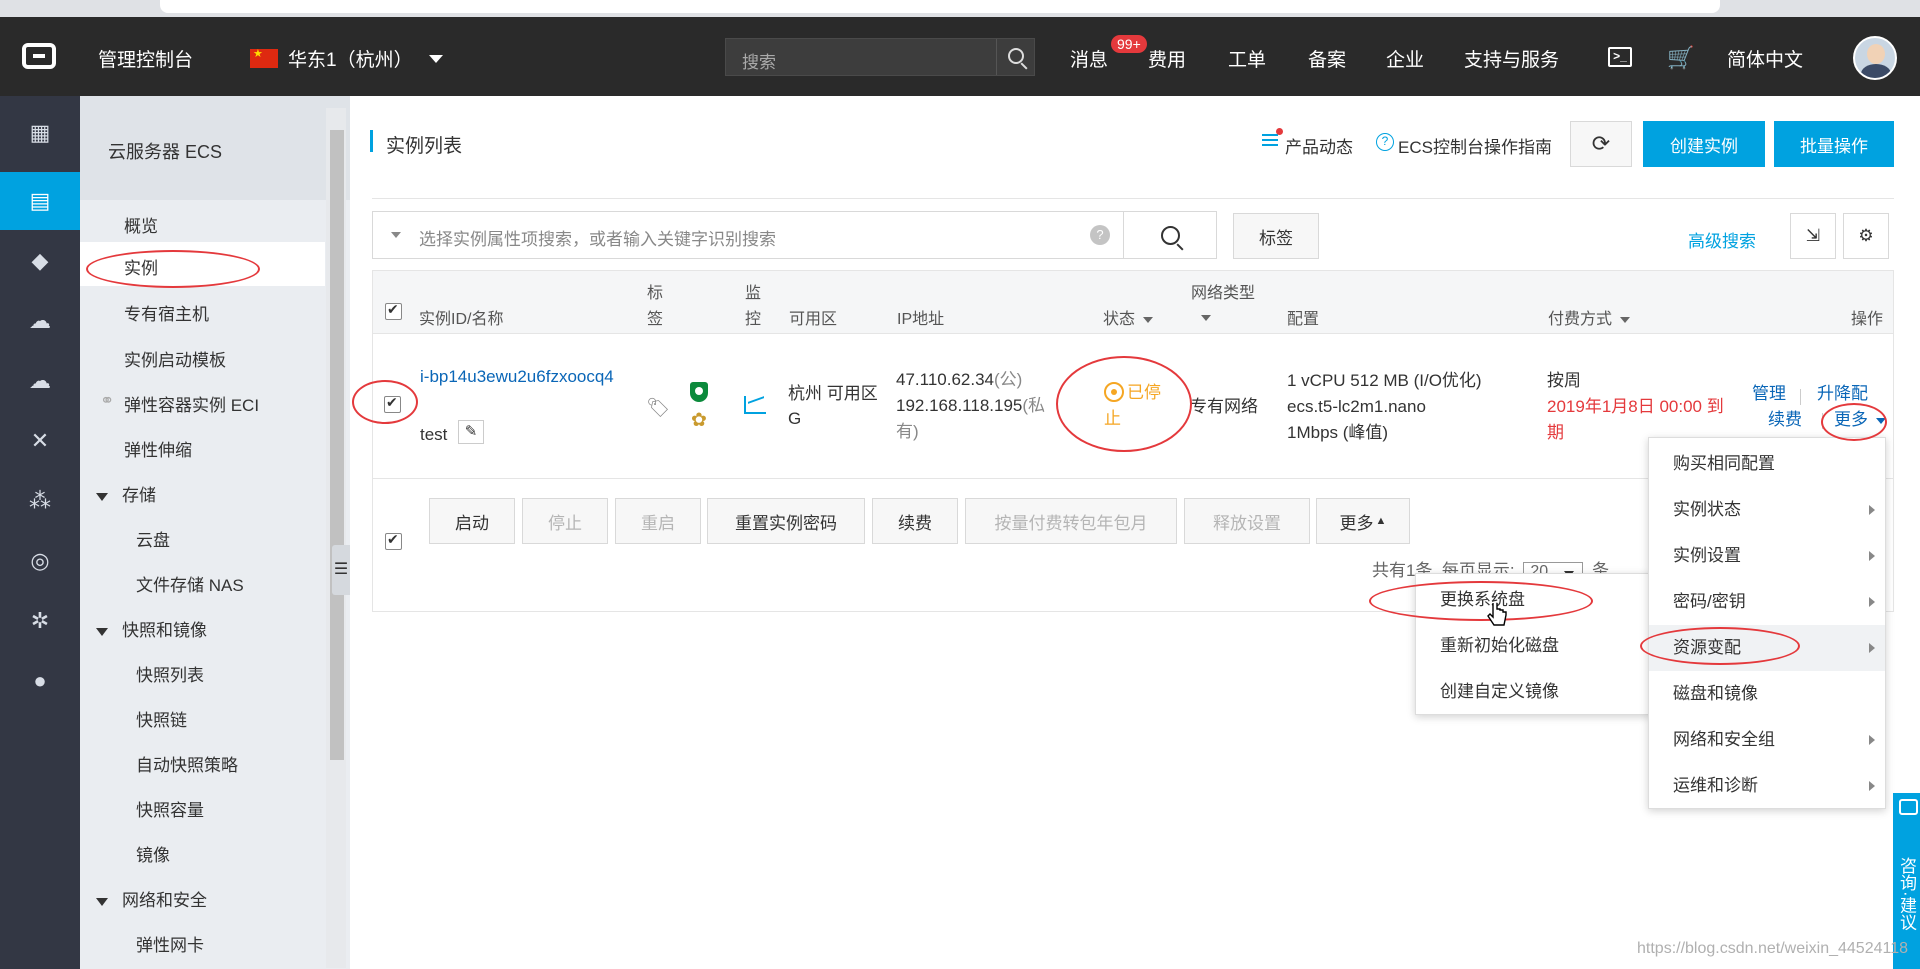  Describe the element at coordinates (759, 60) in the screenshot. I see `search-input: 搜索` at that location.